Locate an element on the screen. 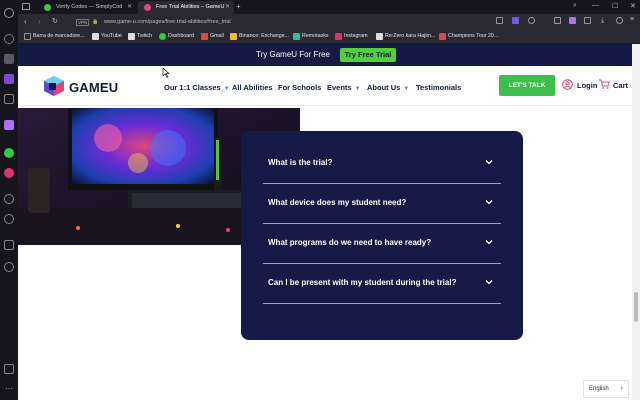  bookmark-gmail: Gmail is located at coordinates (212, 36).